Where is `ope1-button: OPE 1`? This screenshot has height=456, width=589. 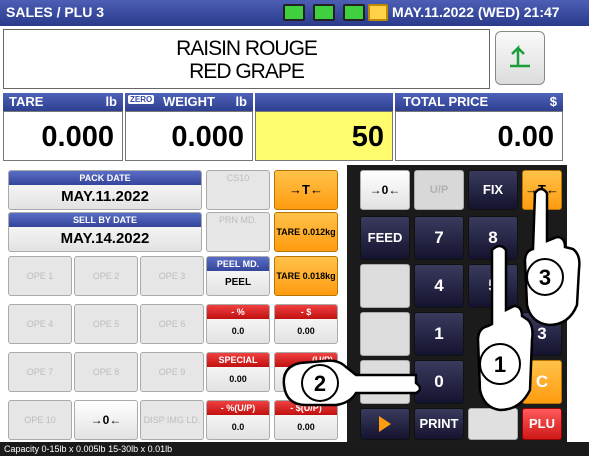 ope1-button: OPE 1 is located at coordinates (40, 276).